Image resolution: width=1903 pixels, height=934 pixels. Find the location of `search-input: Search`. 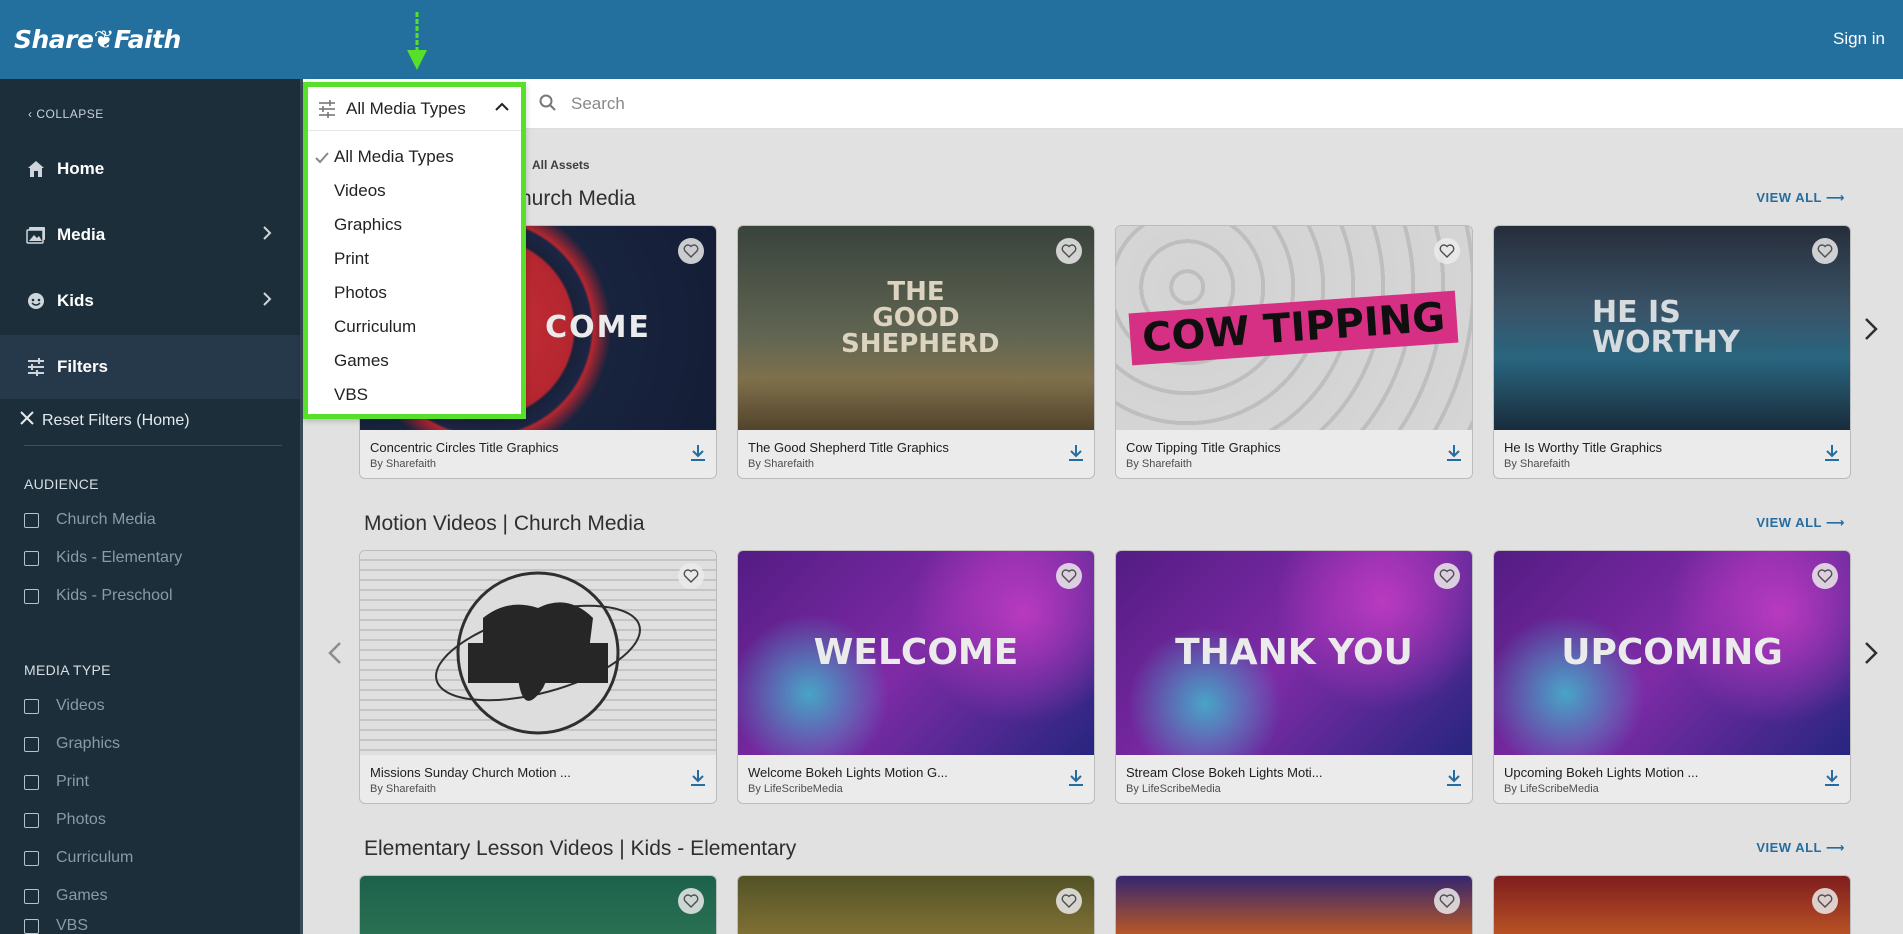

search-input: Search is located at coordinates (598, 104).